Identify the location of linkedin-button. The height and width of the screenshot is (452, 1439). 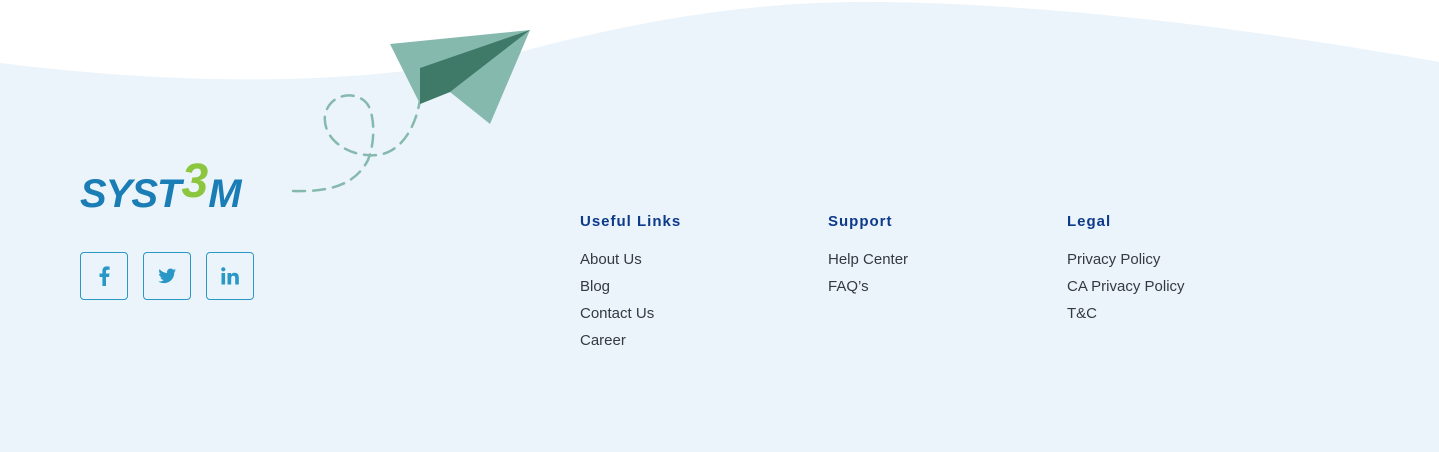
(230, 276).